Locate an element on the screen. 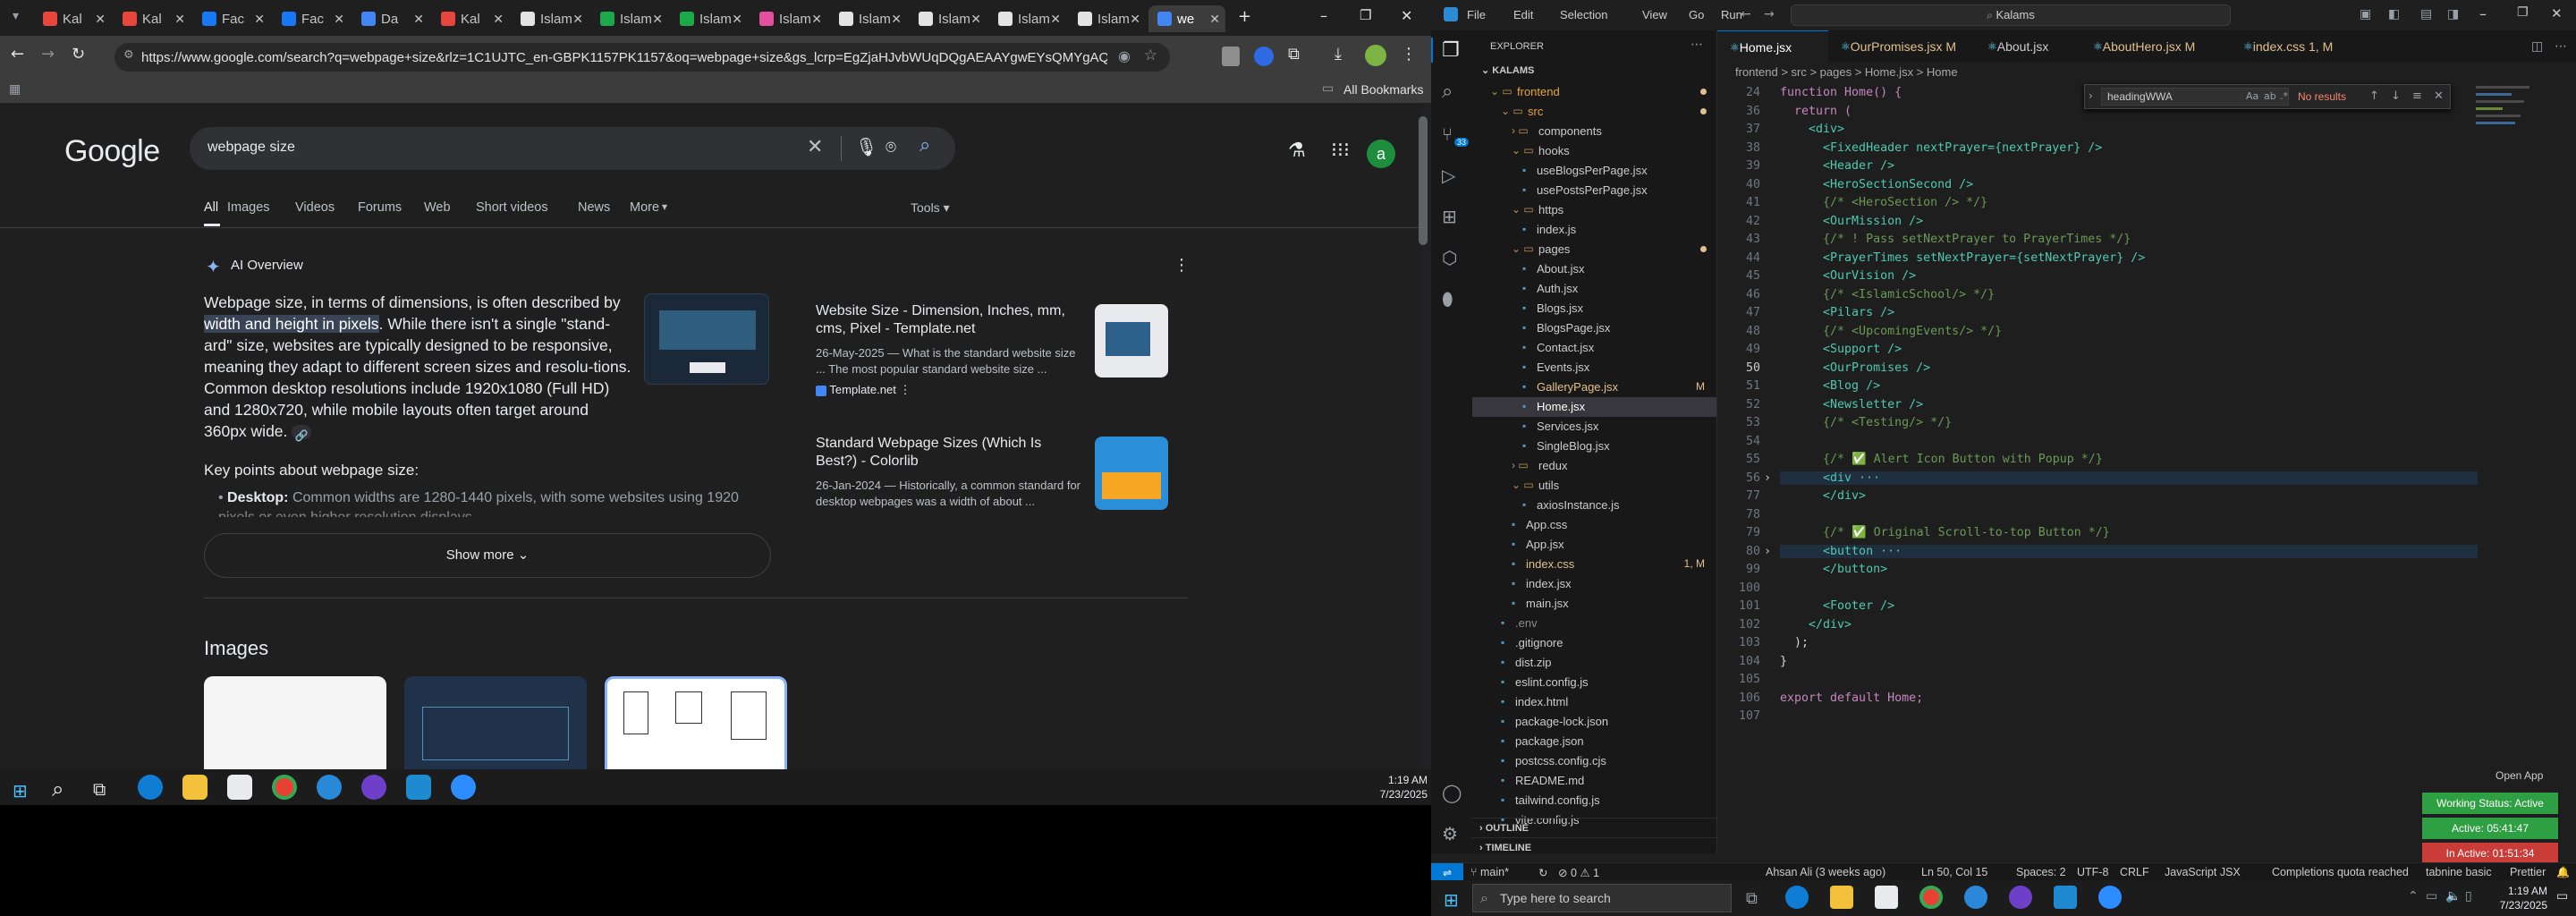 This screenshot has width=2576, height=916. tree-item: ▪ .gitignore is located at coordinates (1594, 643).